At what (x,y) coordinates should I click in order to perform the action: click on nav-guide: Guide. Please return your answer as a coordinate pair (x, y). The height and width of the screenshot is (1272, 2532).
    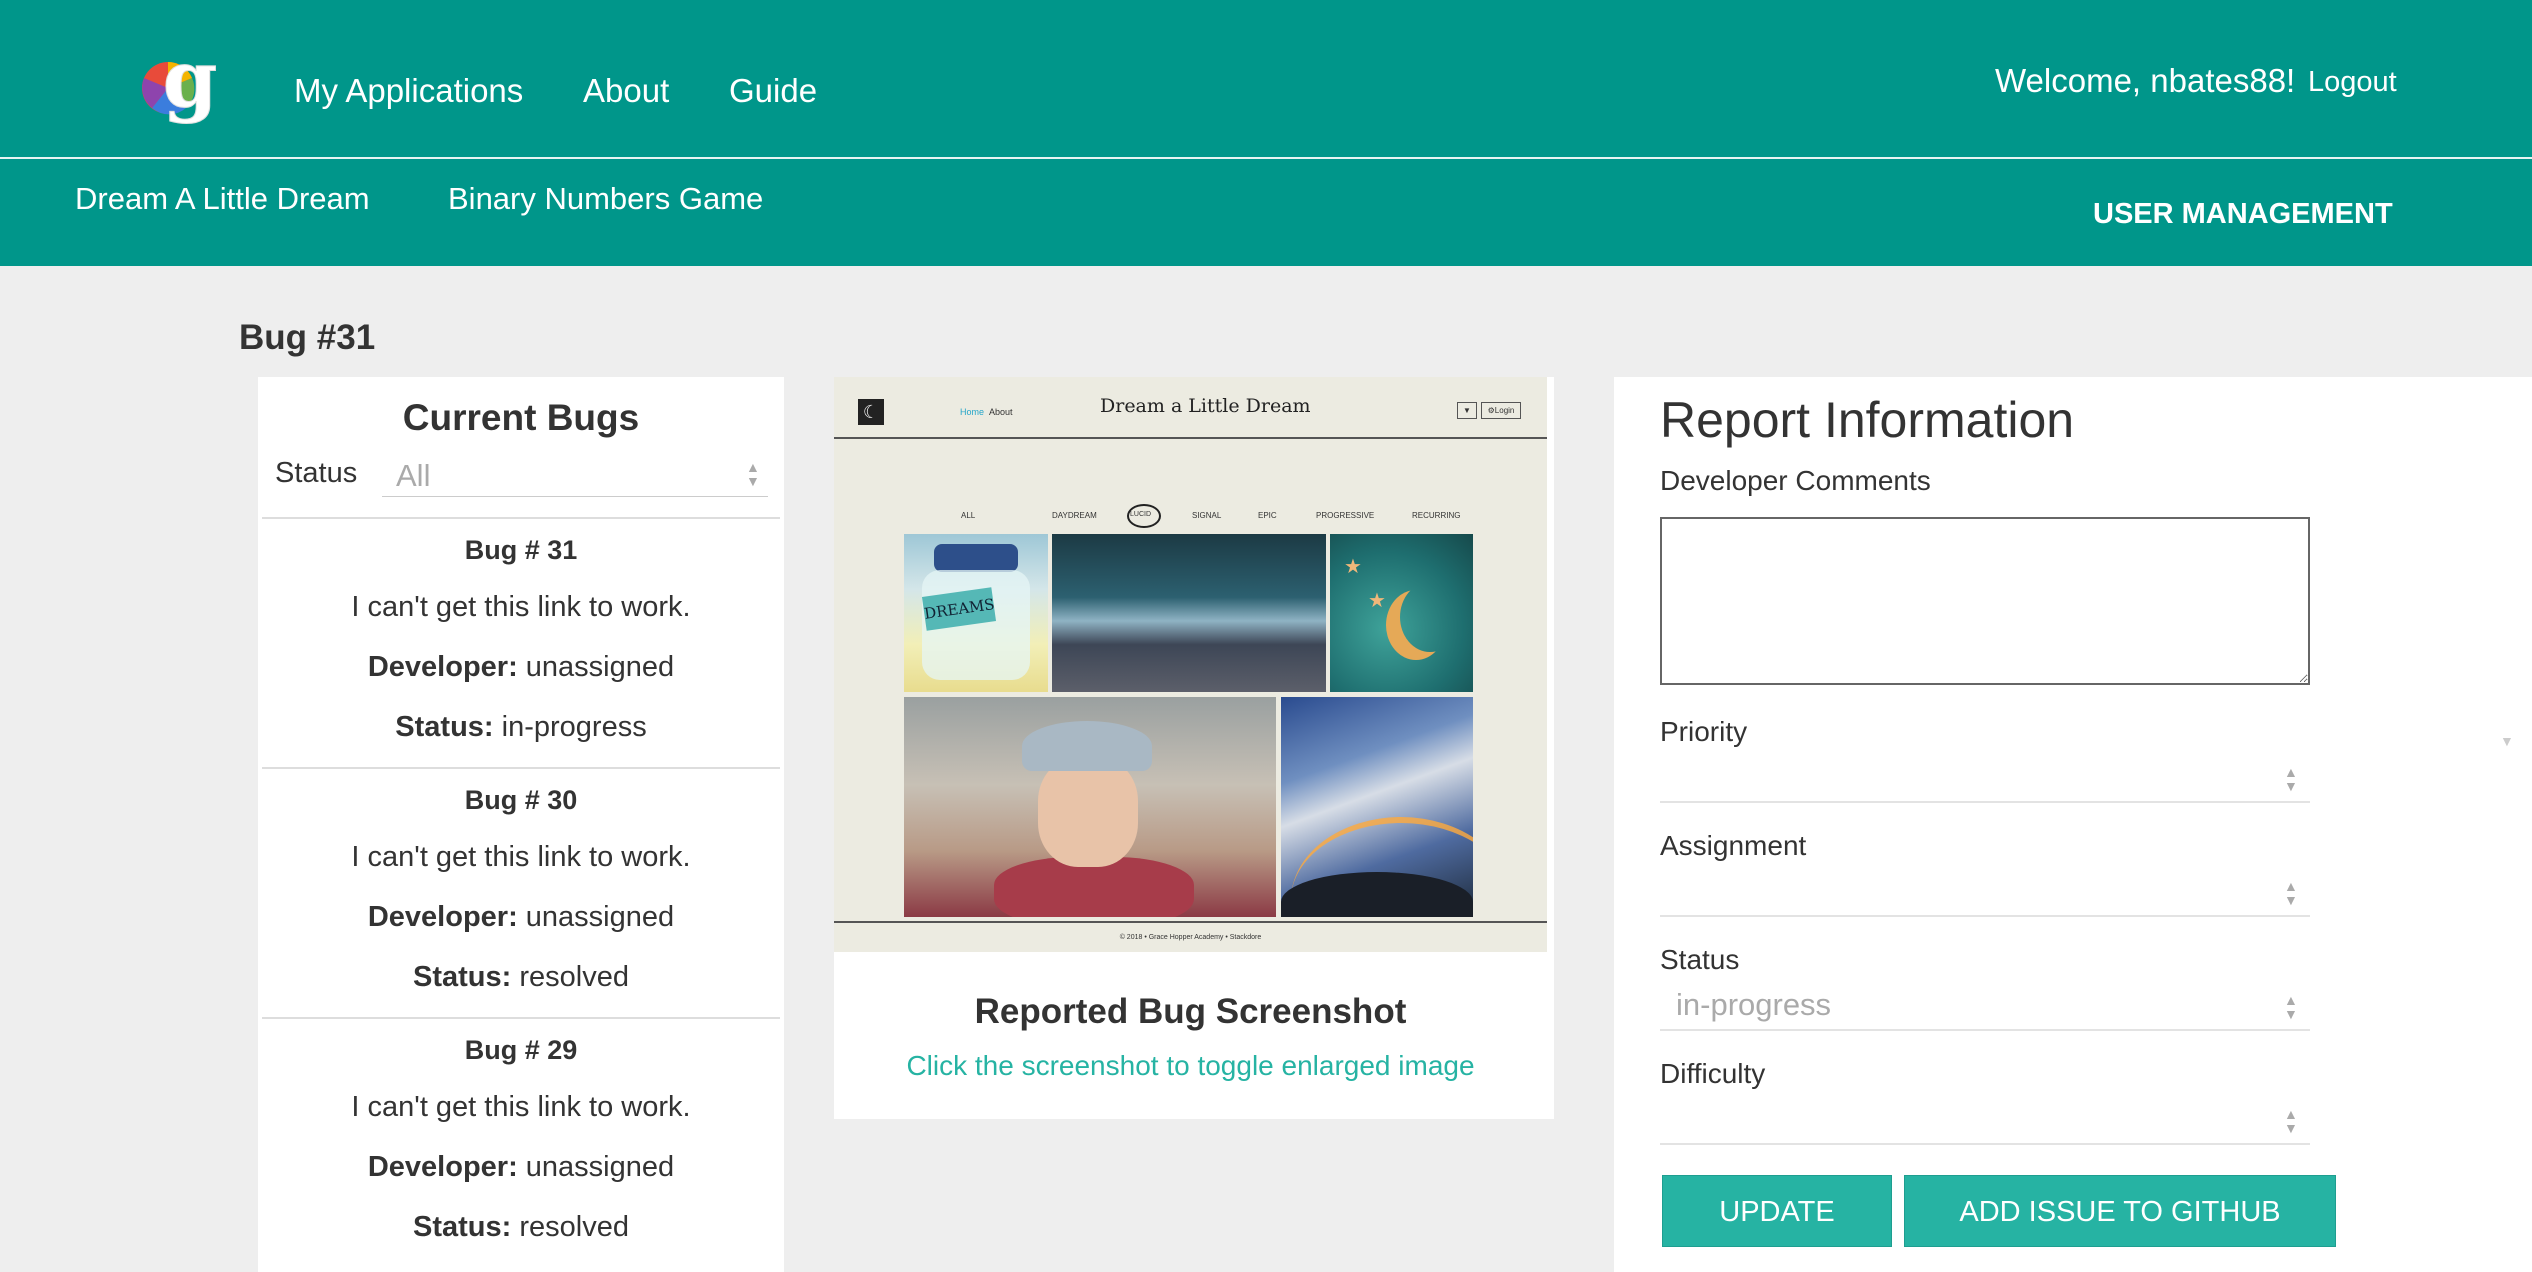
    Looking at the image, I should click on (773, 91).